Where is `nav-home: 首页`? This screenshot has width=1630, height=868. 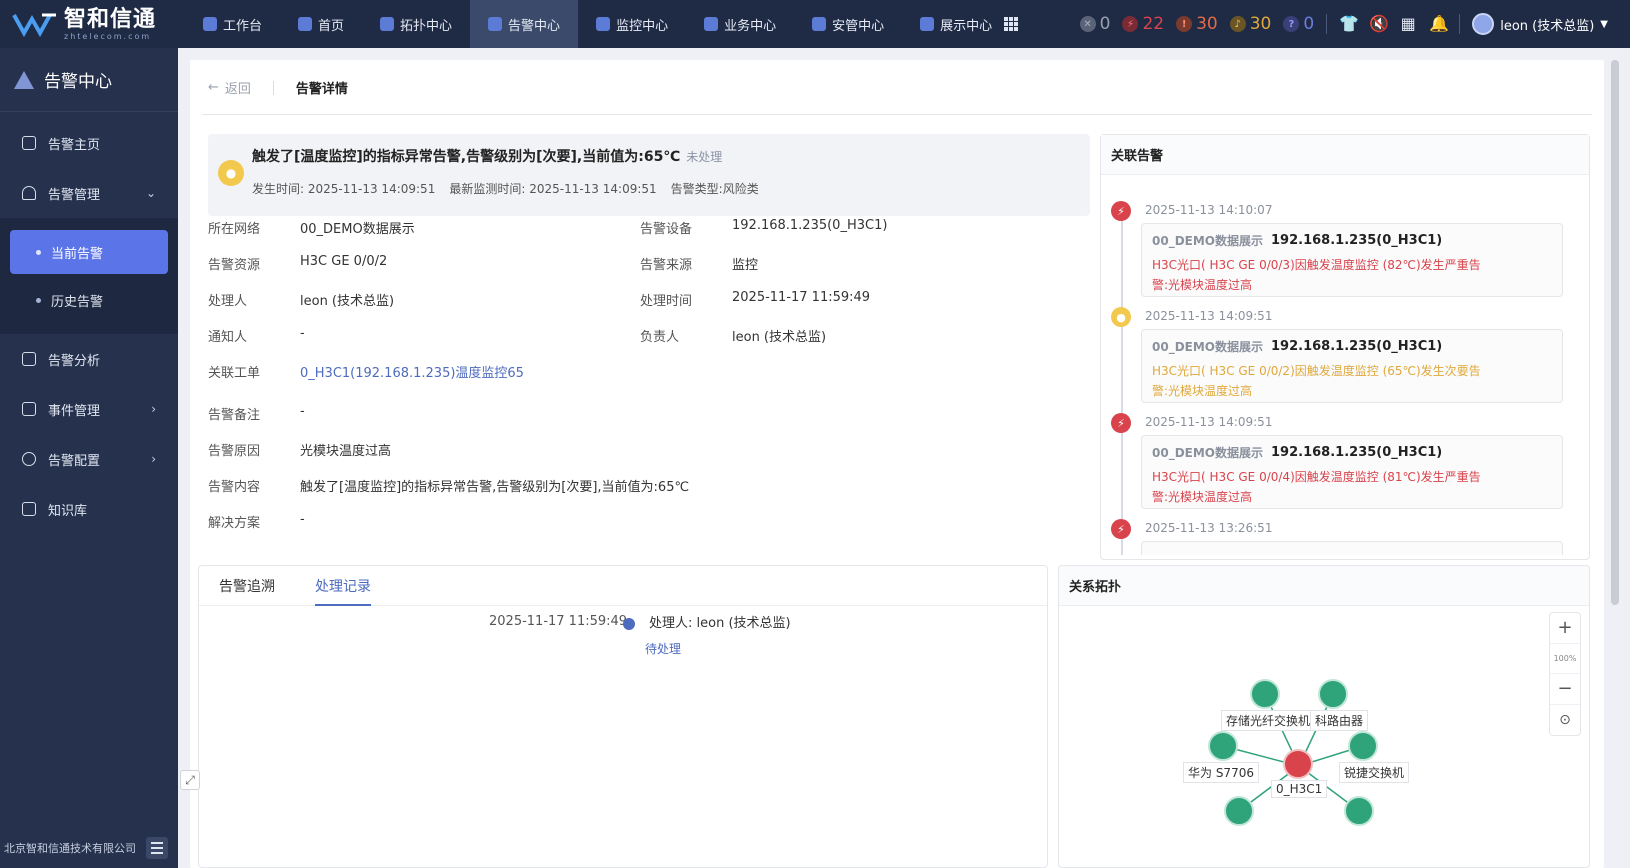
nav-home: 首页 is located at coordinates (321, 24).